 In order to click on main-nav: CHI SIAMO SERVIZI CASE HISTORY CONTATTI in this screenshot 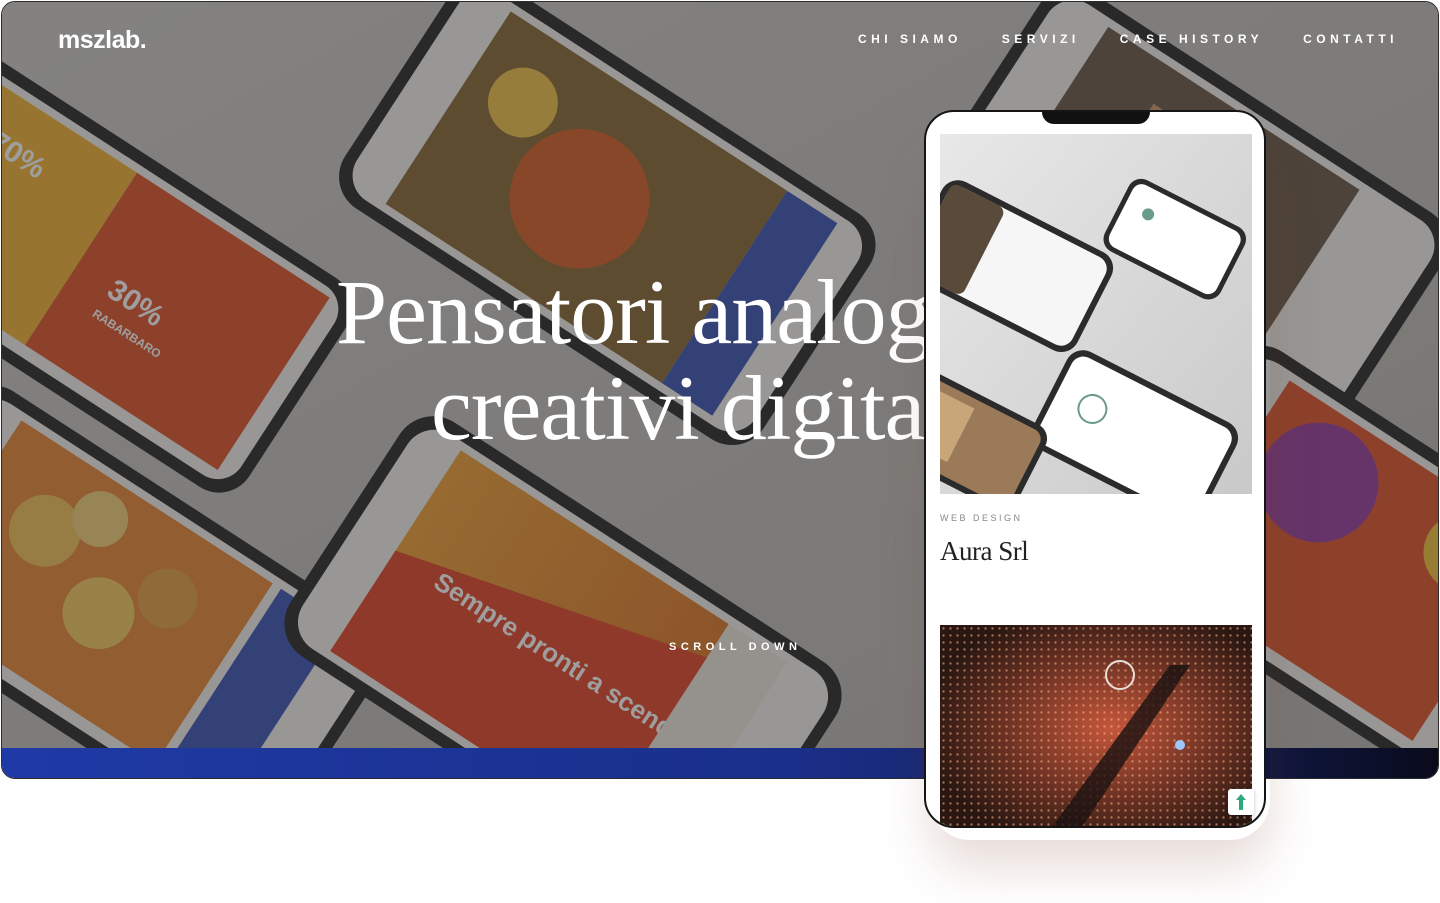, I will do `click(1126, 39)`.